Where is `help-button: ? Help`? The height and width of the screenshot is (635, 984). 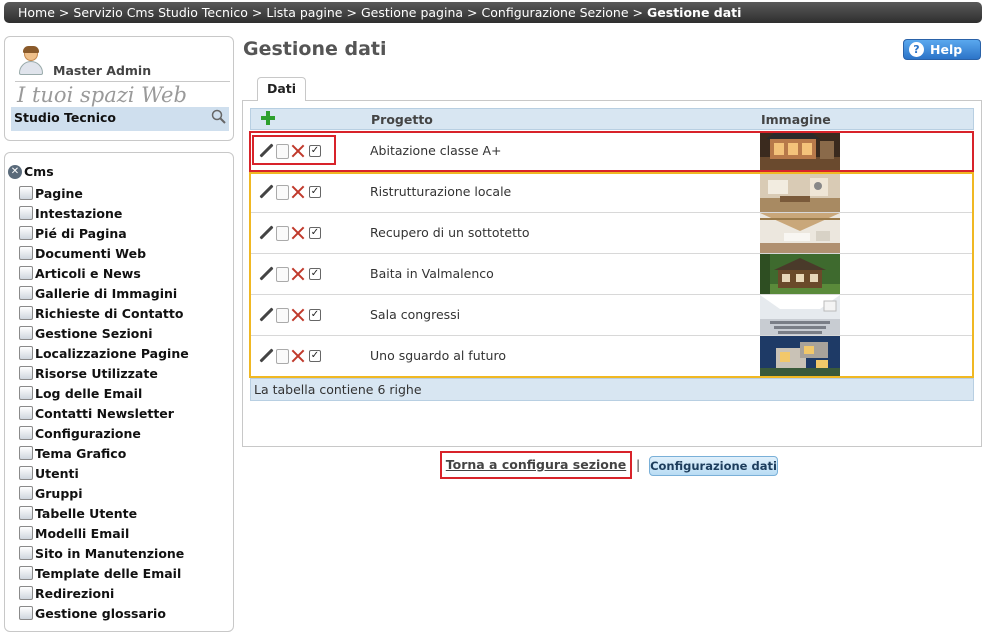 help-button: ? Help is located at coordinates (942, 49).